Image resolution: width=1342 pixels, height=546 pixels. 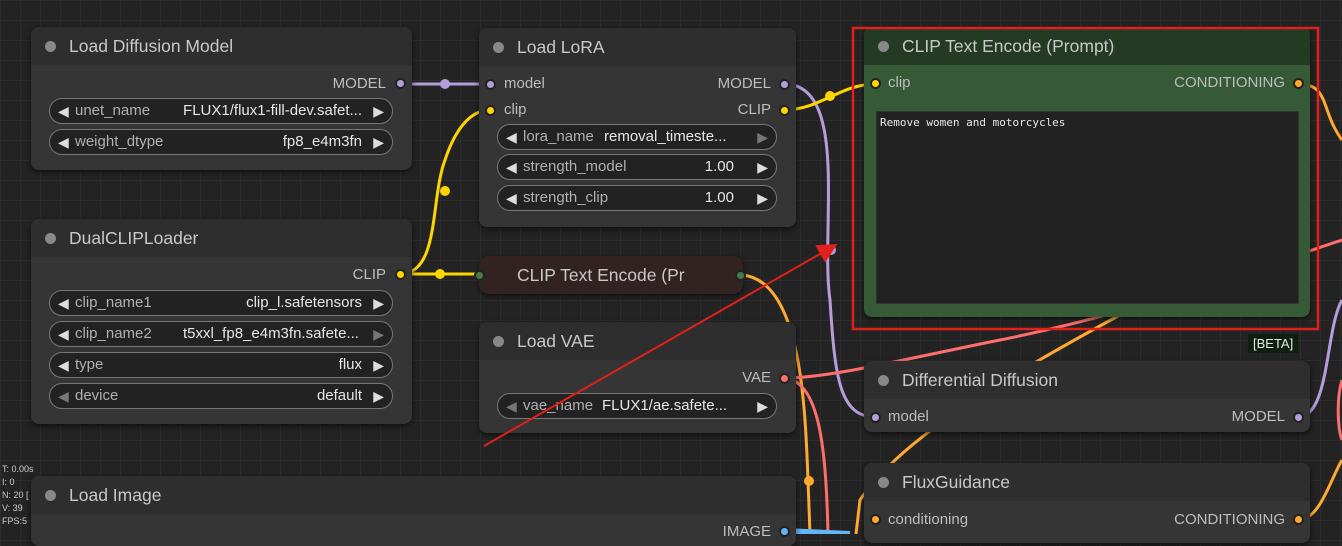 What do you see at coordinates (637, 341) in the screenshot?
I see `node-title: Load VAE` at bounding box center [637, 341].